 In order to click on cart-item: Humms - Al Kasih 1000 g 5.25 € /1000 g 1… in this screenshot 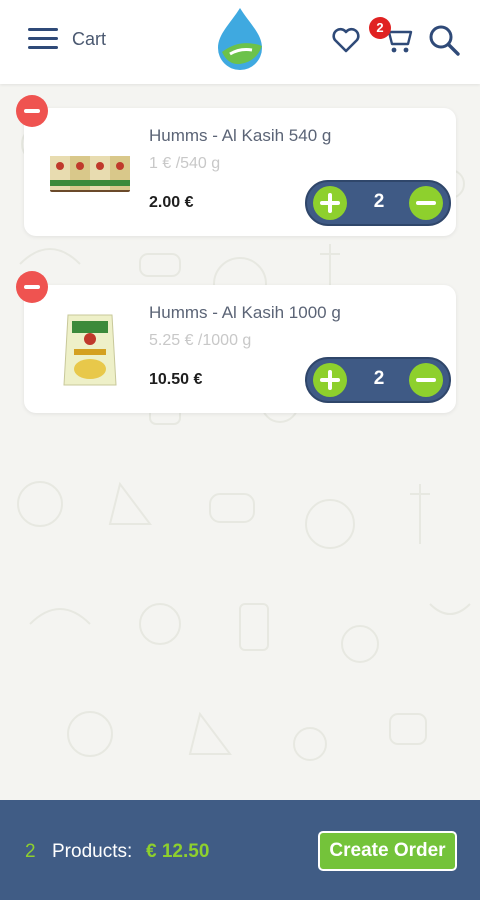, I will do `click(240, 349)`.